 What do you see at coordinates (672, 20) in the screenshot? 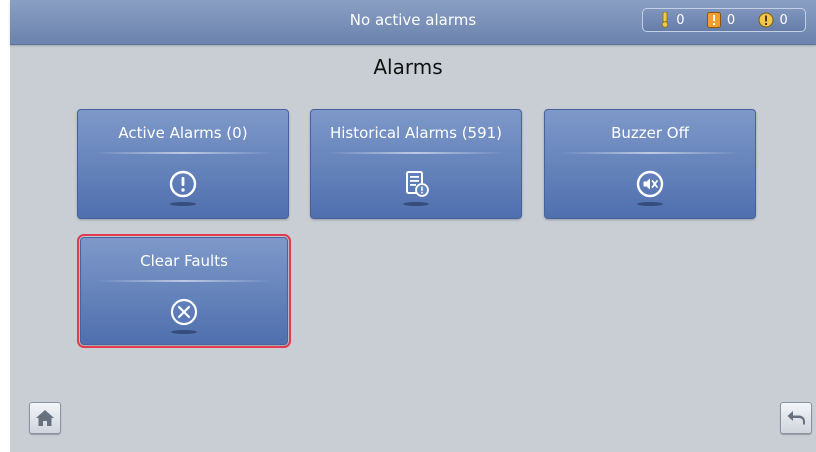
I see `minor-alarm-counter: 0` at bounding box center [672, 20].